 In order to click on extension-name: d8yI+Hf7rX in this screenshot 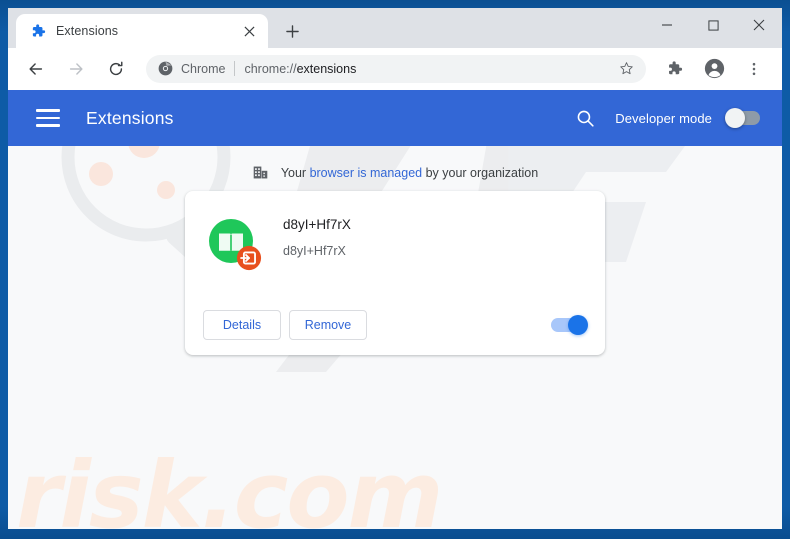, I will do `click(317, 224)`.